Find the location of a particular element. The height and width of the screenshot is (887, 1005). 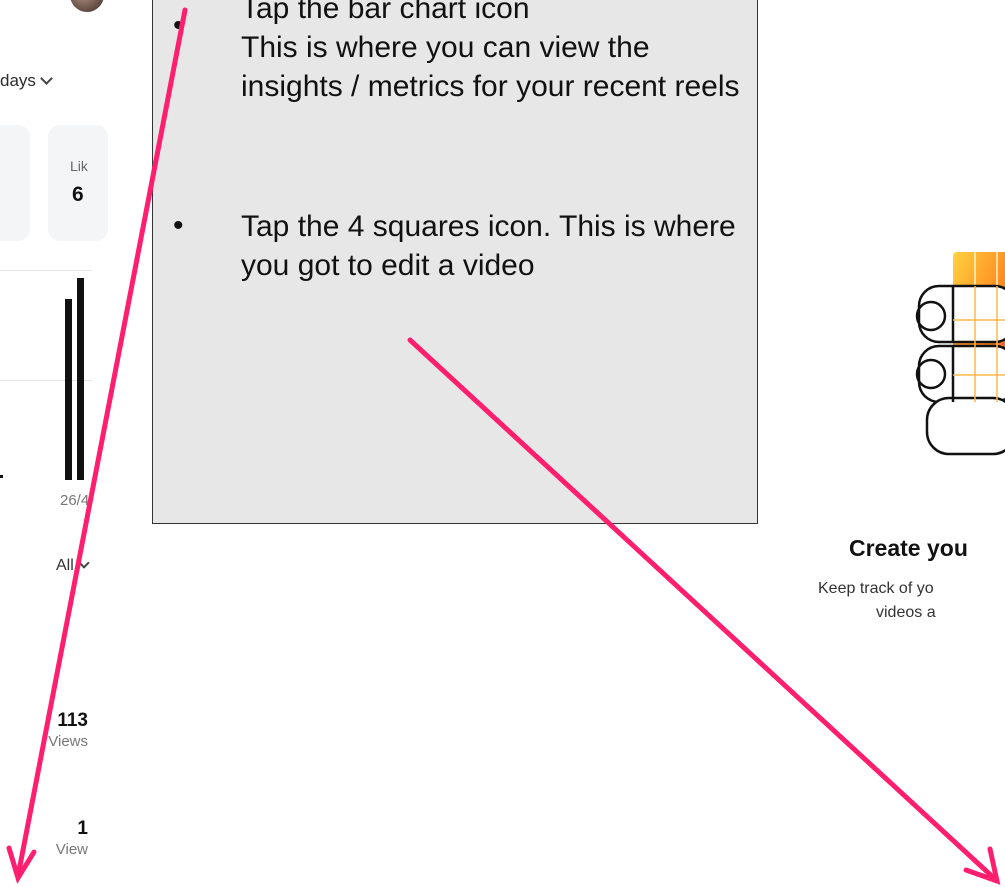

chart-baseline-dot is located at coordinates (1, 476).